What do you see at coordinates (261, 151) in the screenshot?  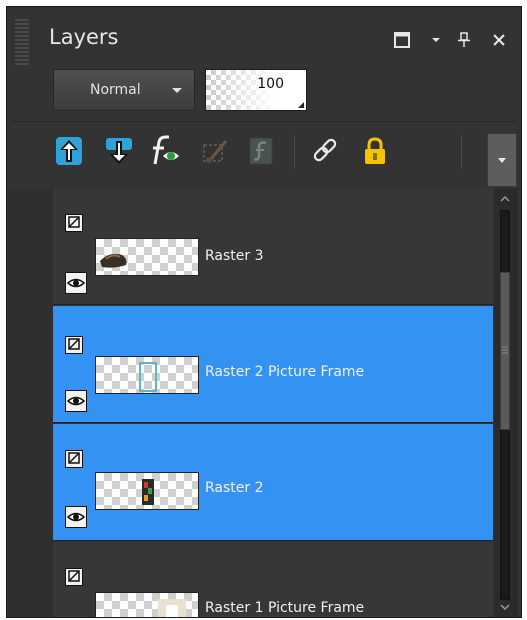 I see `script-icon` at bounding box center [261, 151].